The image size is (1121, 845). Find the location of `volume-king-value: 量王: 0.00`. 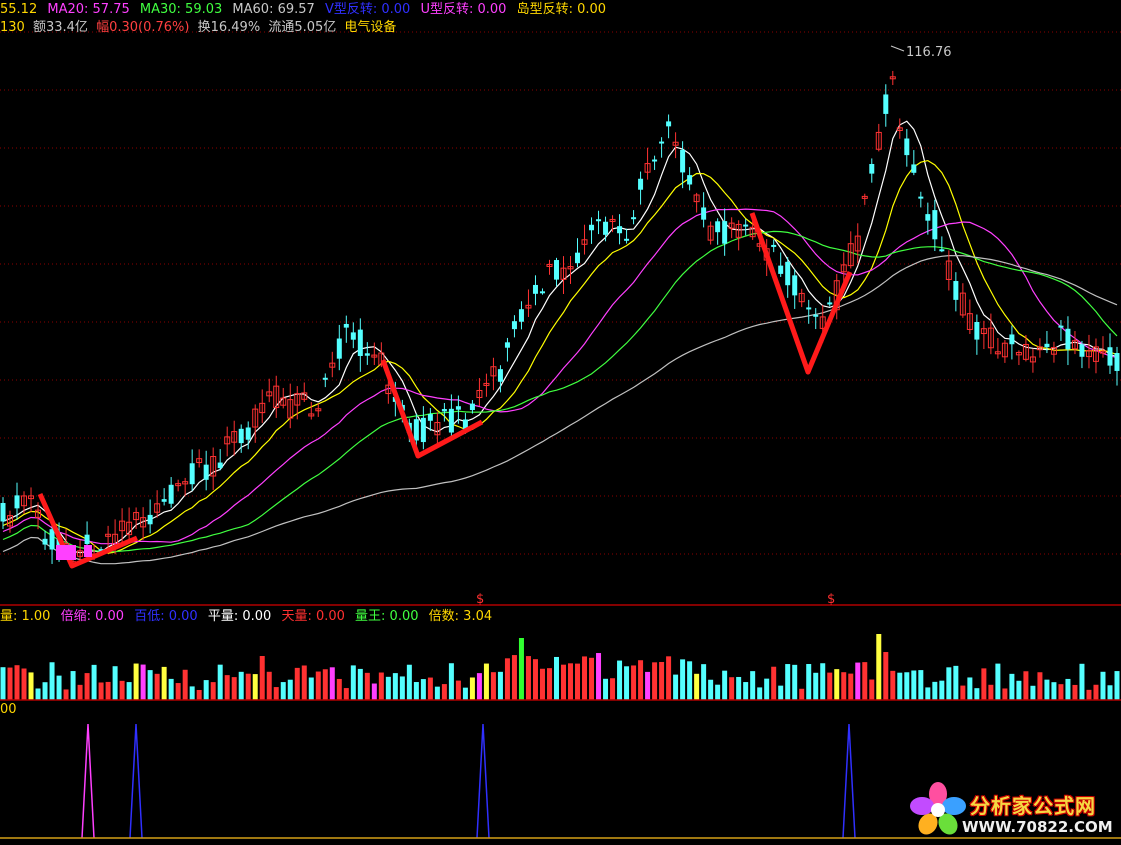

volume-king-value: 量王: 0.00 is located at coordinates (387, 616).